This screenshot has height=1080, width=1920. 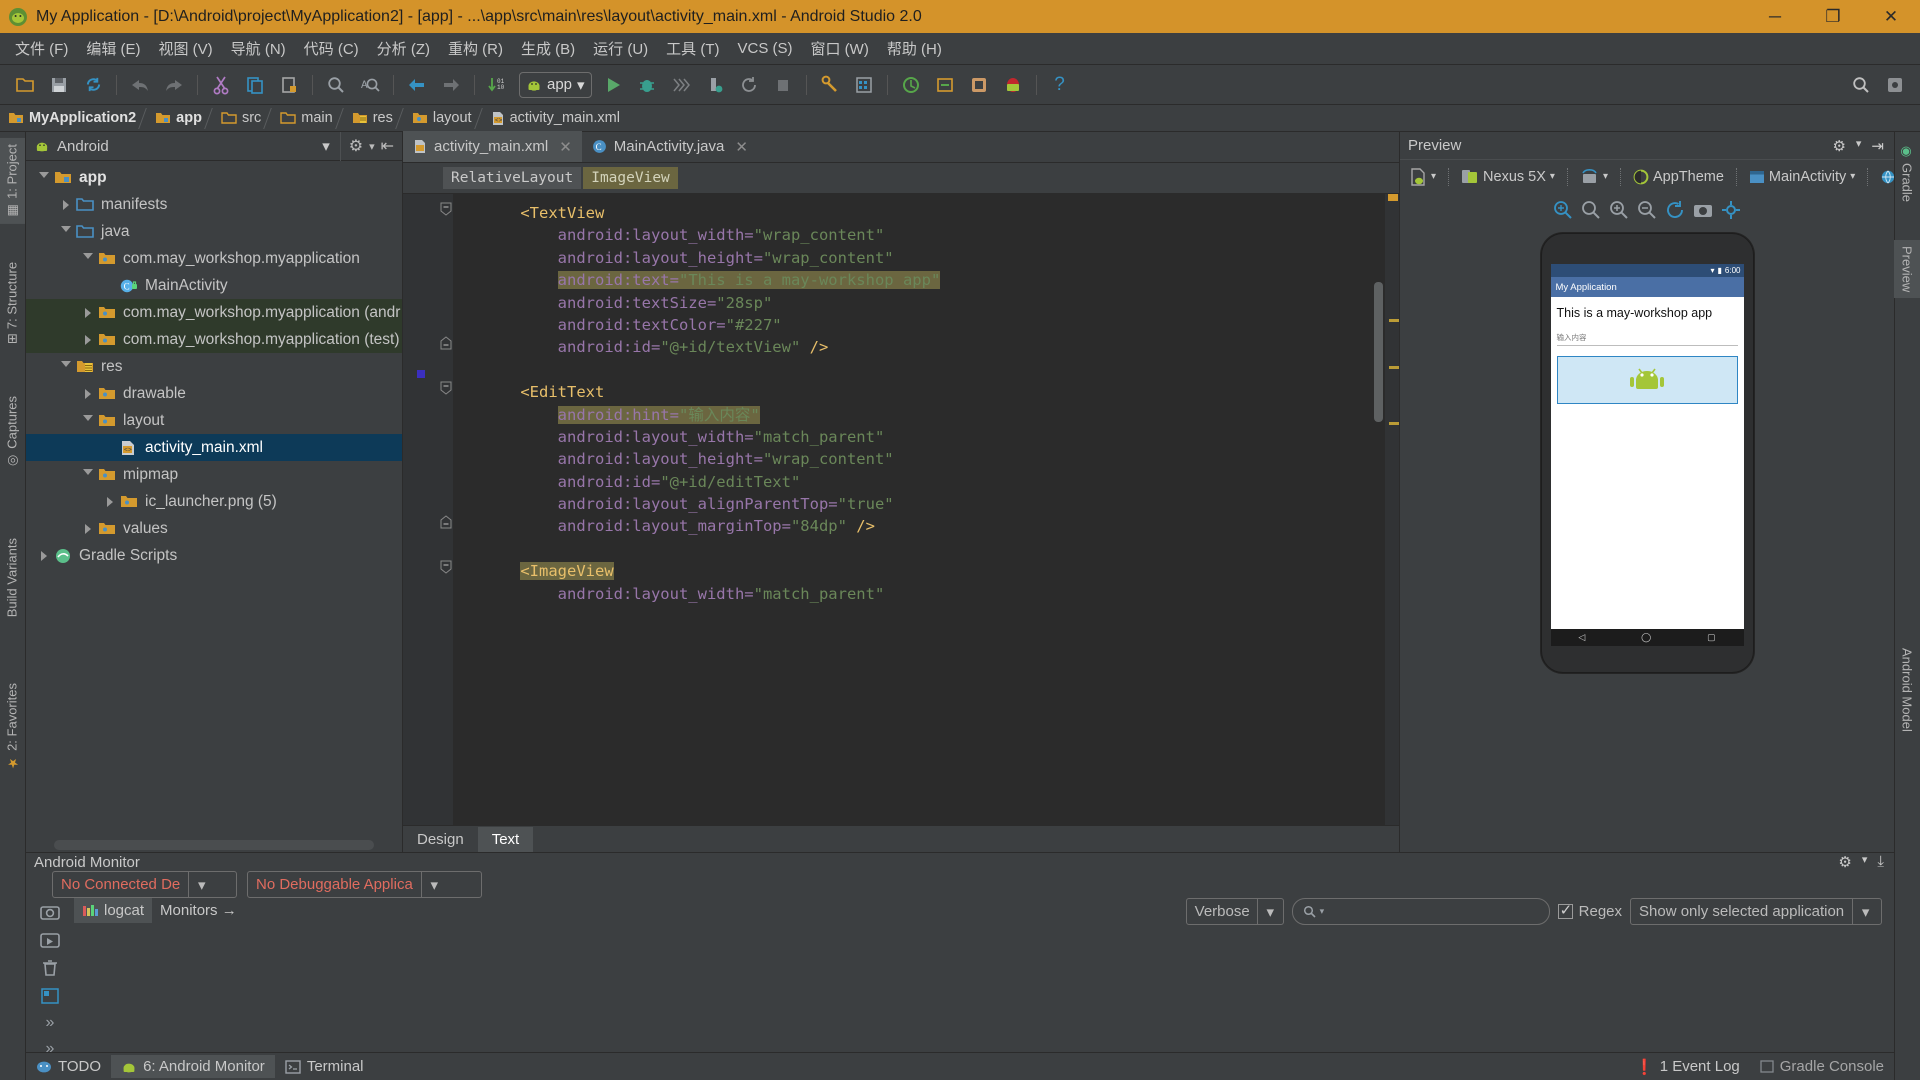 I want to click on compile-icon: 01 10, so click(x=498, y=85).